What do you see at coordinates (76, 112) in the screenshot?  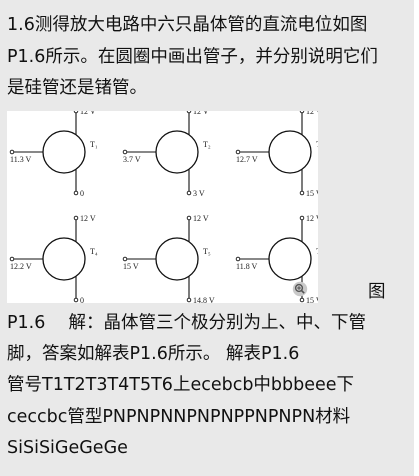 I see `t1-top-terminal` at bounding box center [76, 112].